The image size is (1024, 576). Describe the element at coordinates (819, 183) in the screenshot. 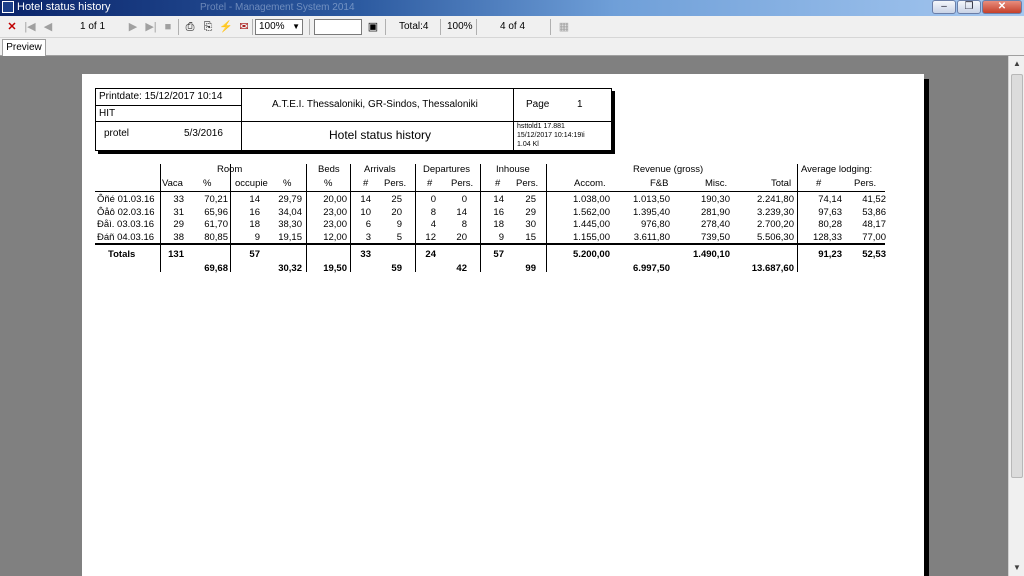

I see `col-avg-count: #` at that location.